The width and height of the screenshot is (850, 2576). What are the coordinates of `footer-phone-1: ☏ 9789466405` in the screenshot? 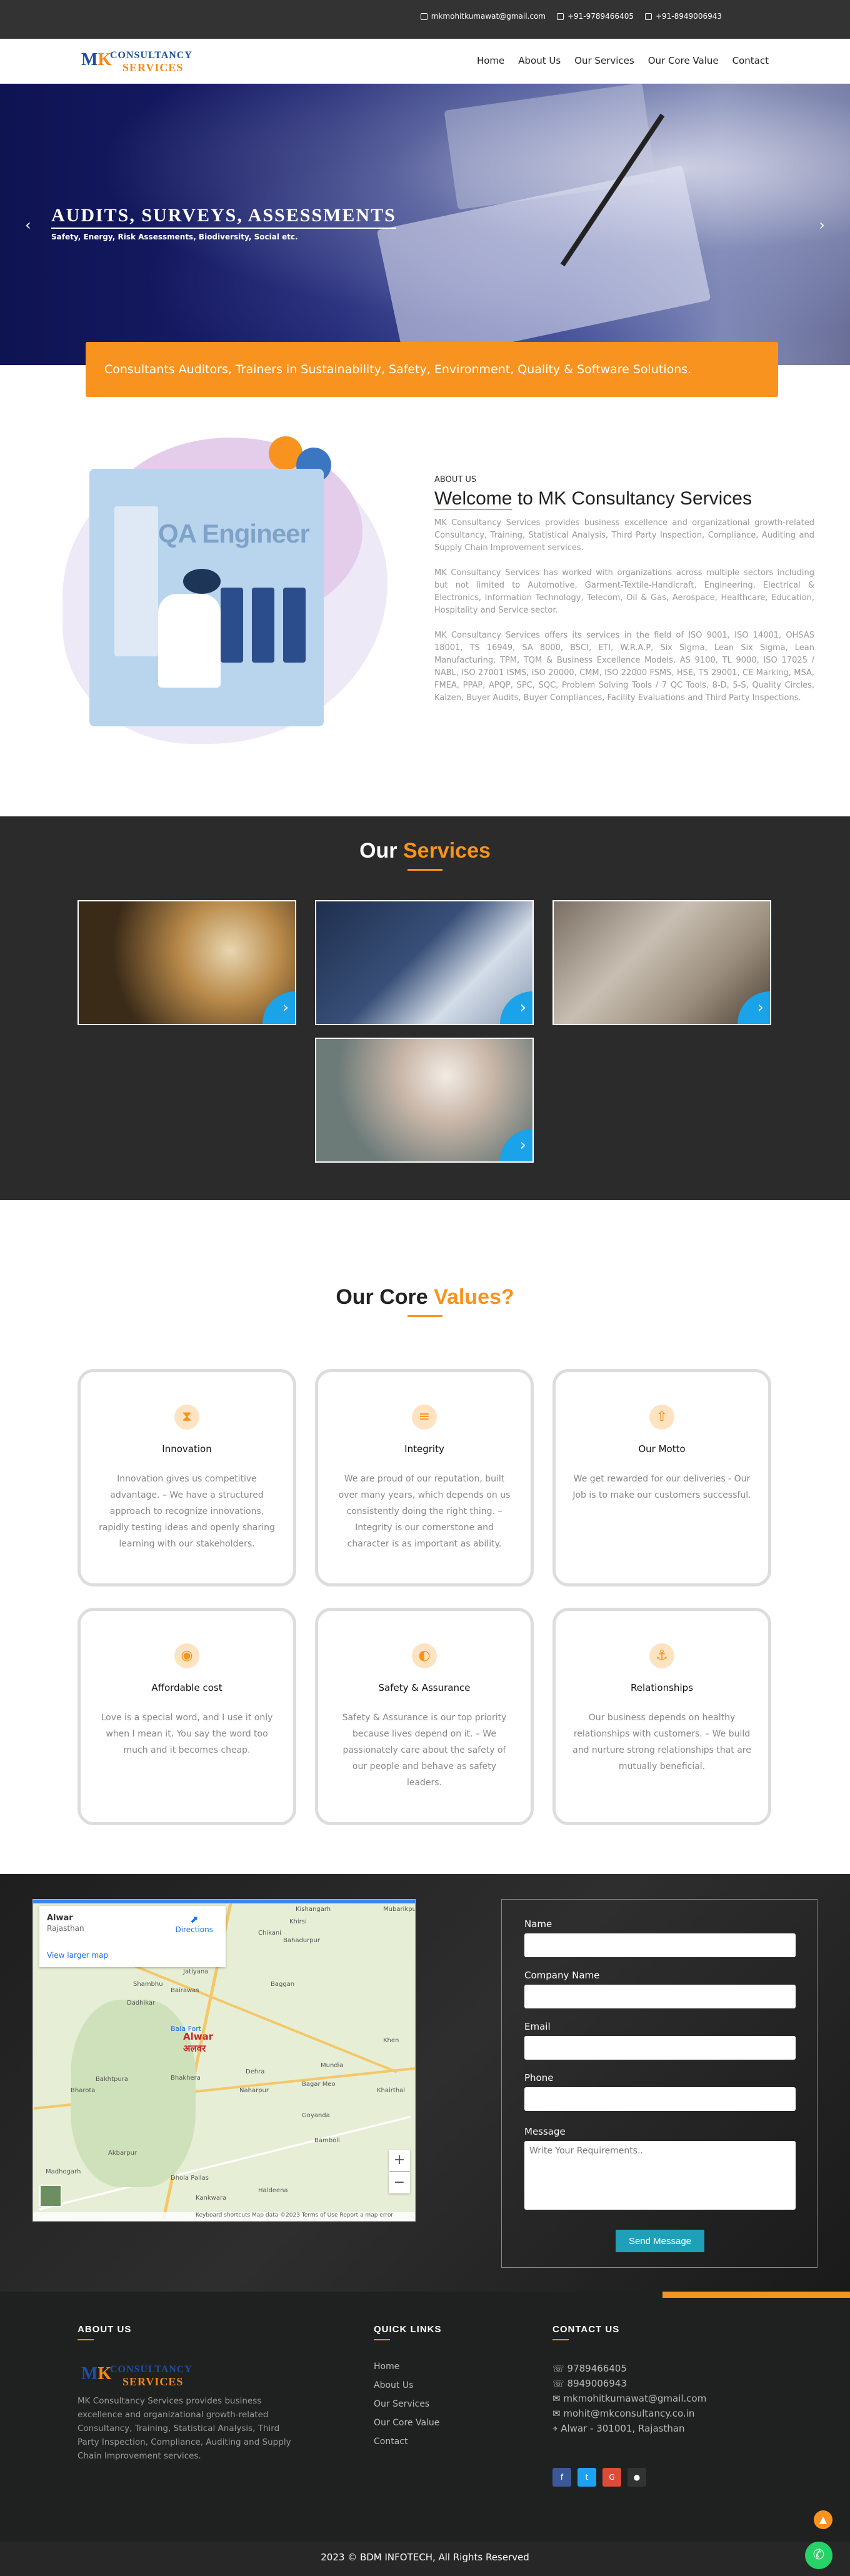 It's located at (589, 2368).